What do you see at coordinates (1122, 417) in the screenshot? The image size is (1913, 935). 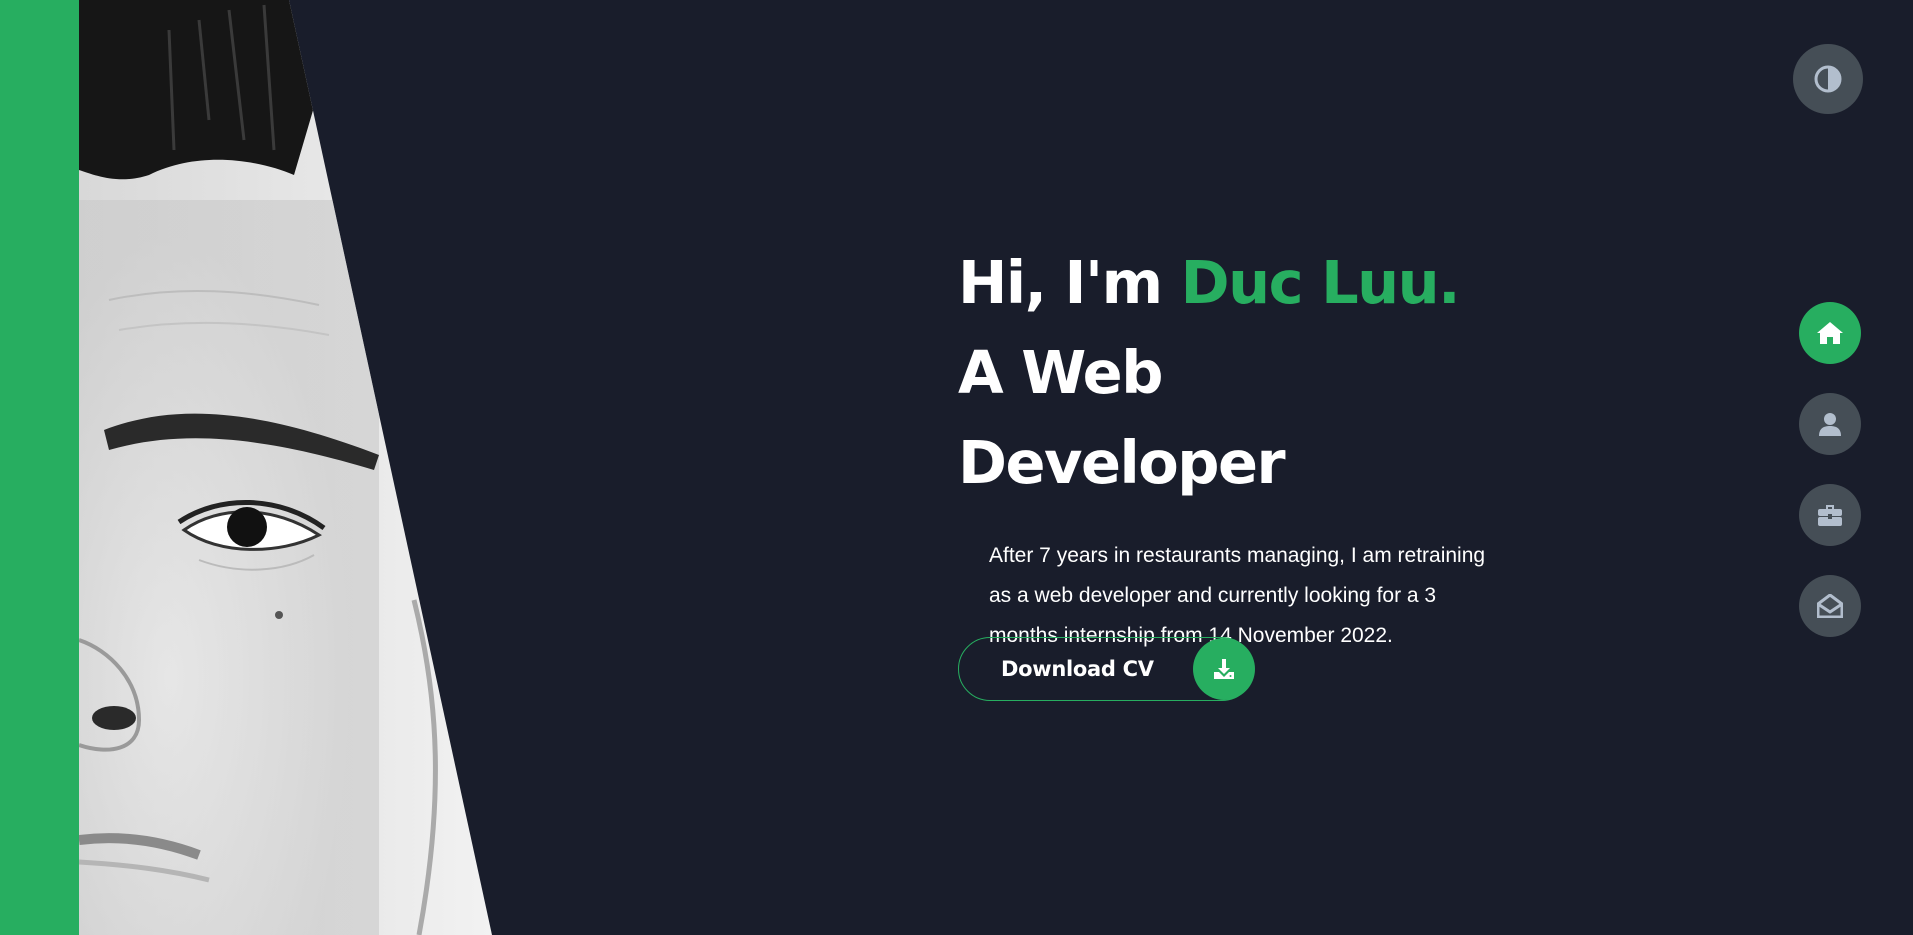 I see `hero-title-suffix: A Web Developer` at bounding box center [1122, 417].